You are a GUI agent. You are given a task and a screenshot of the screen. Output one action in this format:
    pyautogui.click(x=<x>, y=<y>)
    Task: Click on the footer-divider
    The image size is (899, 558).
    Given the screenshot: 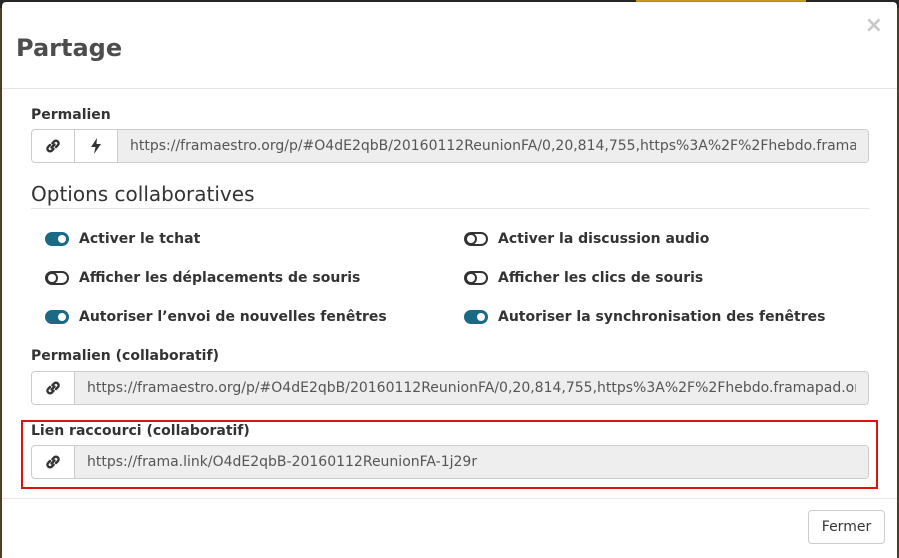 What is the action you would take?
    pyautogui.click(x=449, y=498)
    